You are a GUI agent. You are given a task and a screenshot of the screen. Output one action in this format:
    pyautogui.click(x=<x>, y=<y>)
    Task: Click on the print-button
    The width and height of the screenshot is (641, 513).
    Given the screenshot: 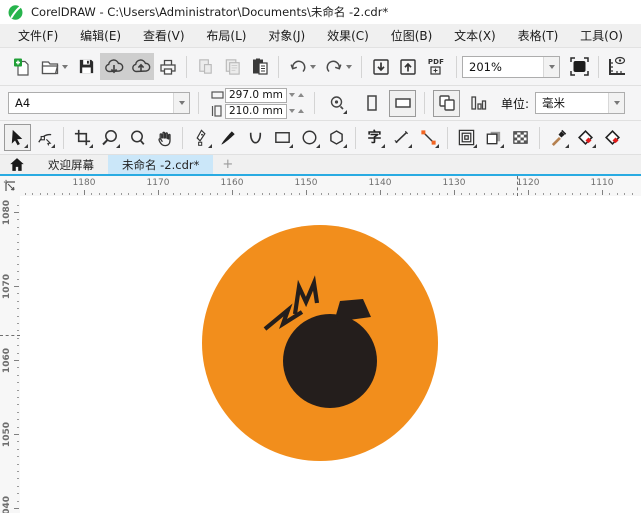 What is the action you would take?
    pyautogui.click(x=167, y=66)
    